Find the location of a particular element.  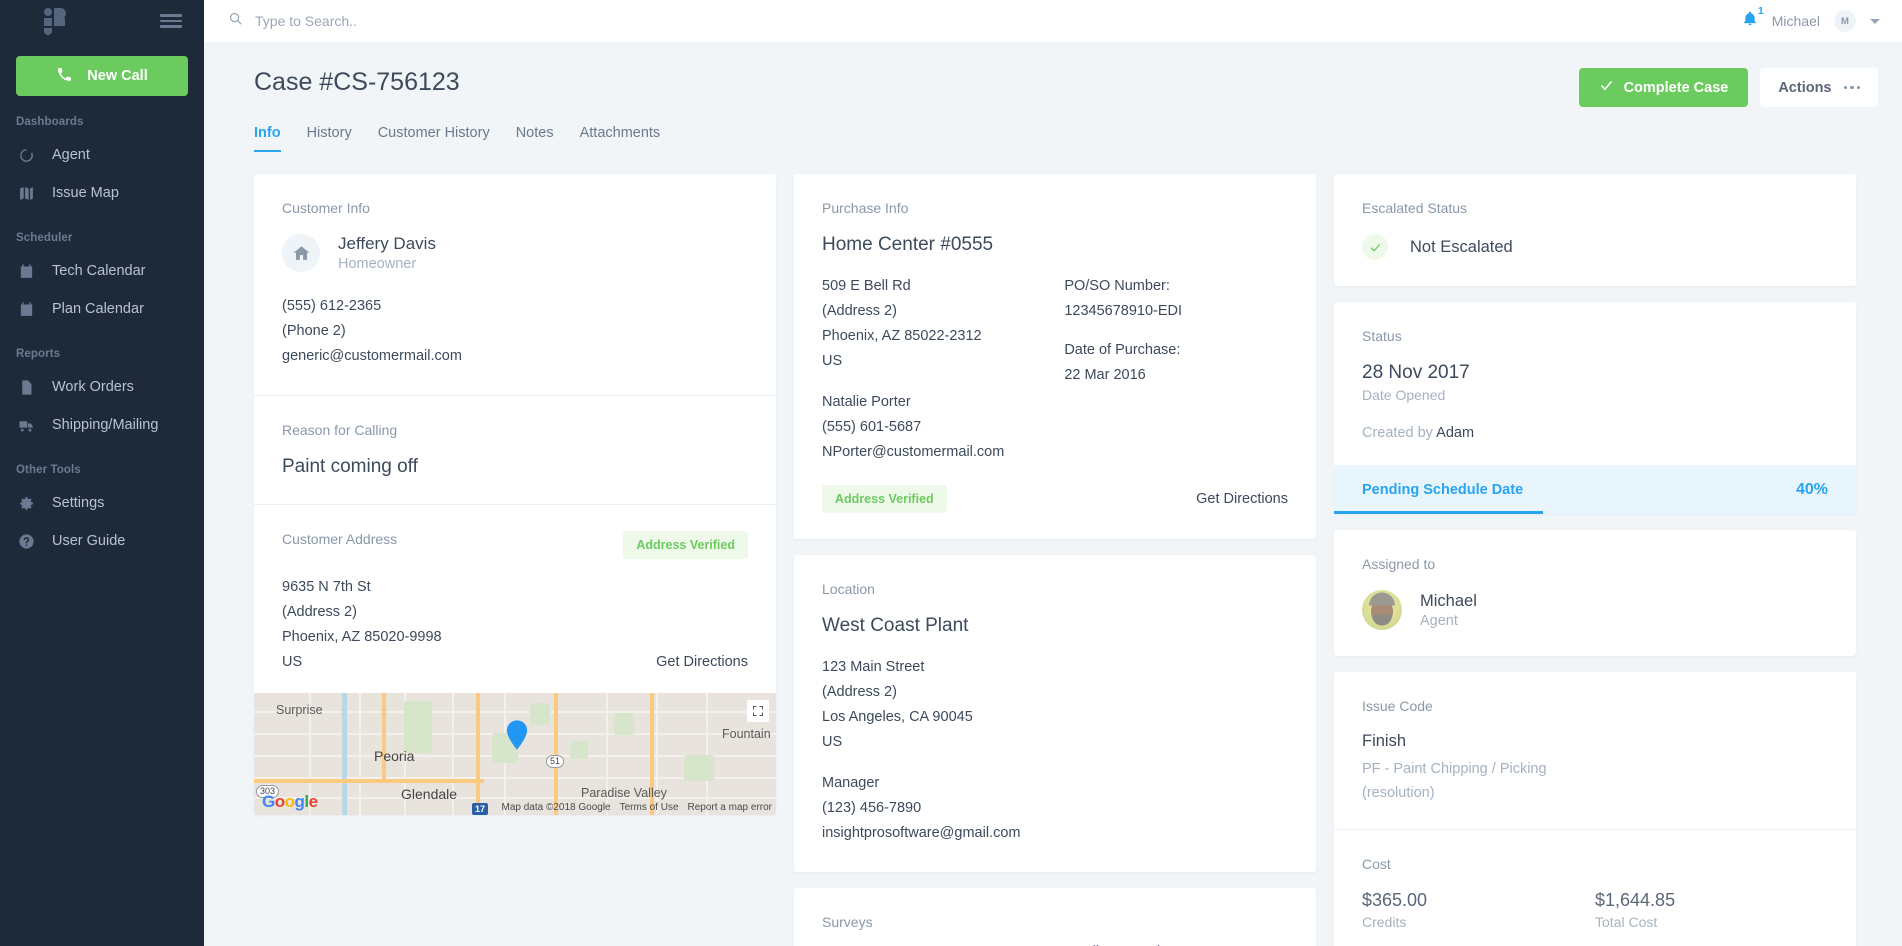

complete-case-button: Complete Case is located at coordinates (1663, 87).